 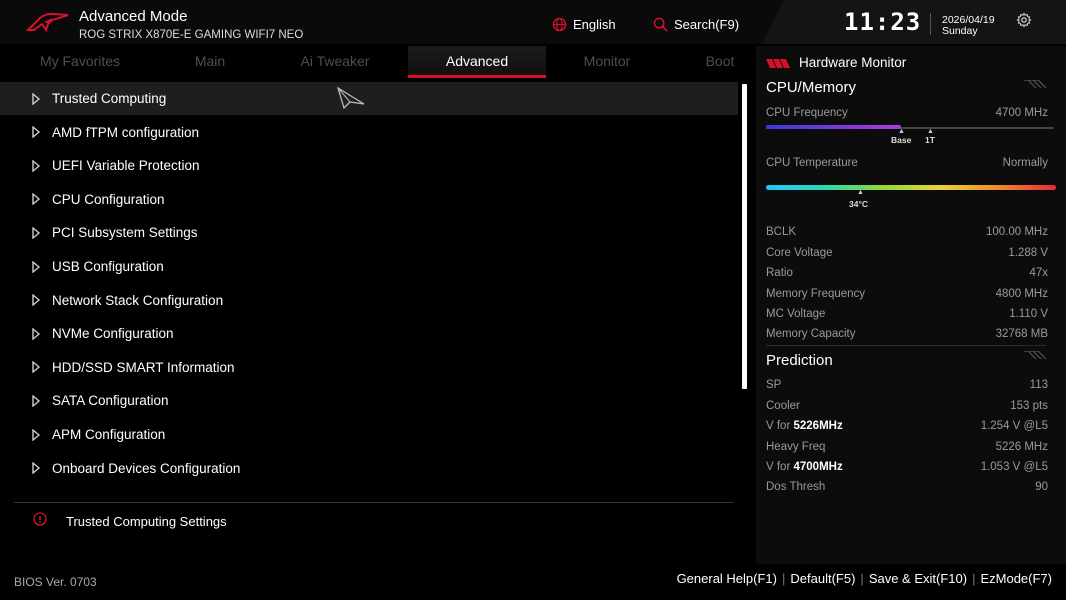 I want to click on menu-item-cpu-configuration: CPU Configuration, so click(x=369, y=199).